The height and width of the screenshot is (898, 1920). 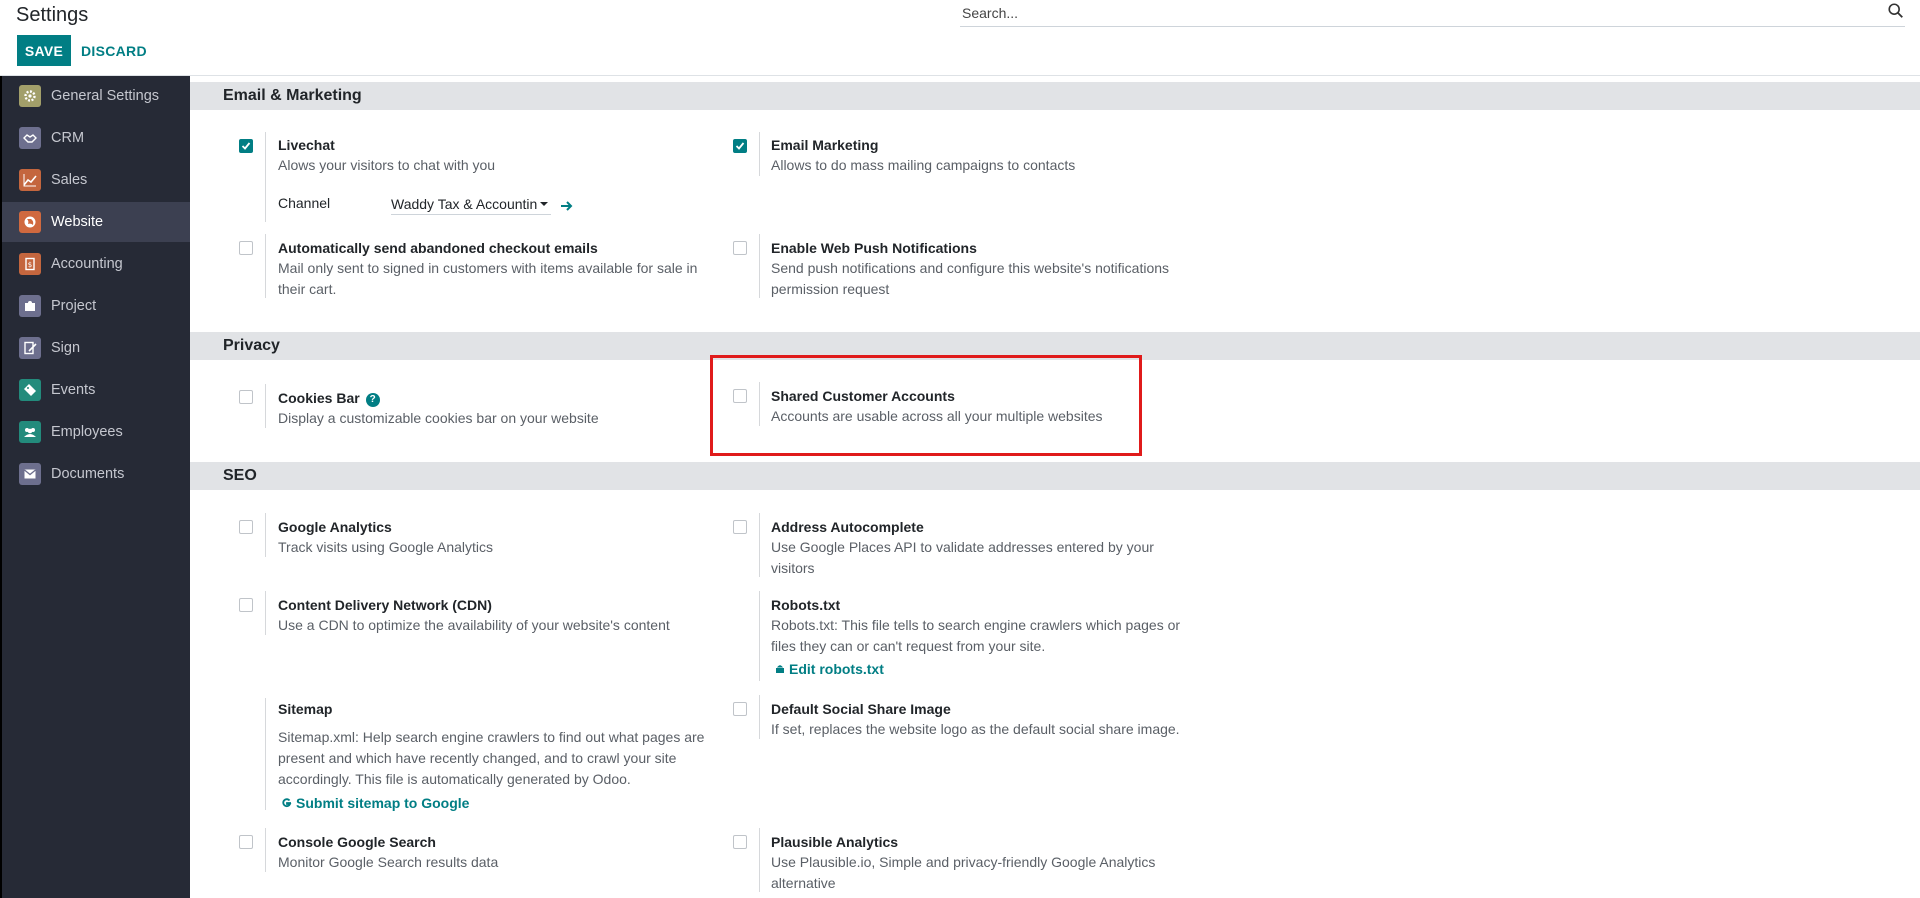 What do you see at coordinates (544, 204) in the screenshot?
I see `chevron-down-icon` at bounding box center [544, 204].